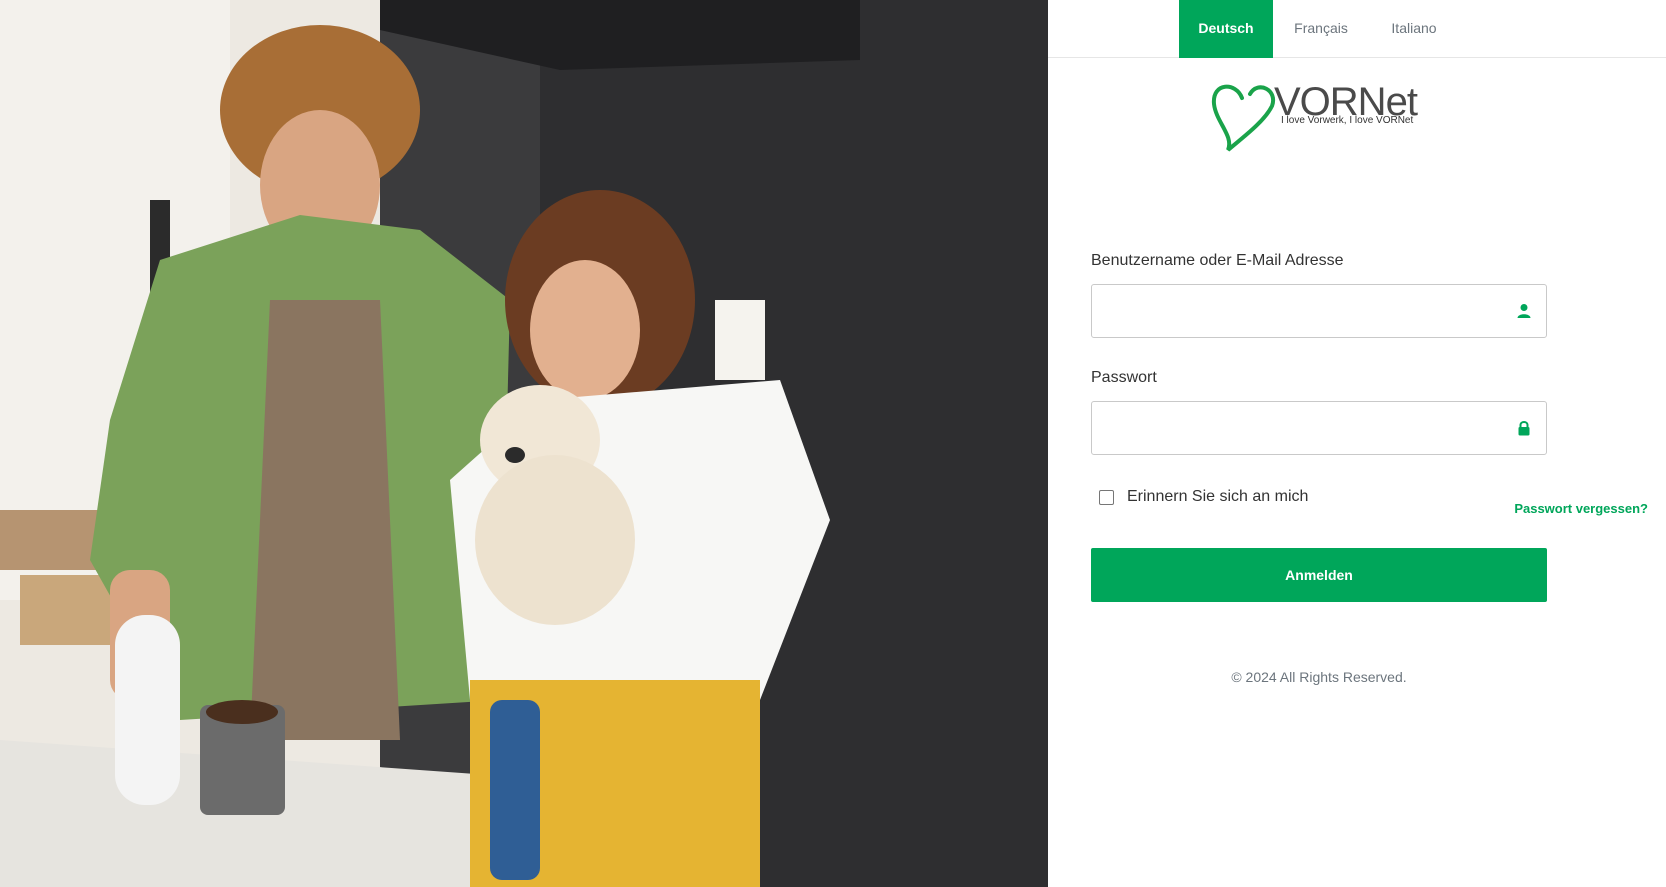  I want to click on password-input, so click(1297, 428).